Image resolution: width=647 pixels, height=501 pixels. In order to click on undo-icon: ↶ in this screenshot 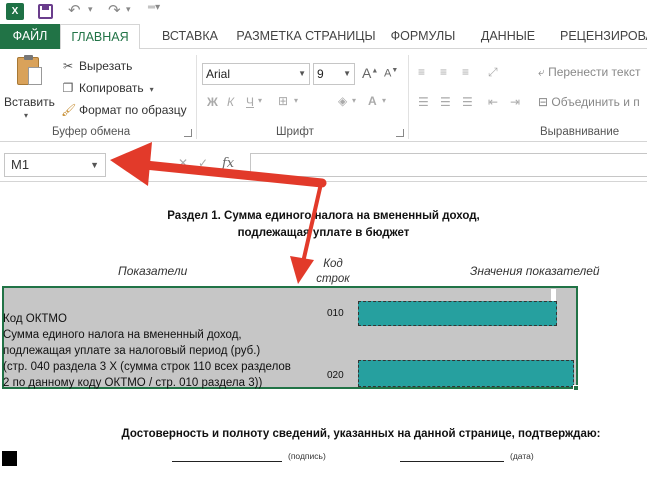, I will do `click(74, 11)`.